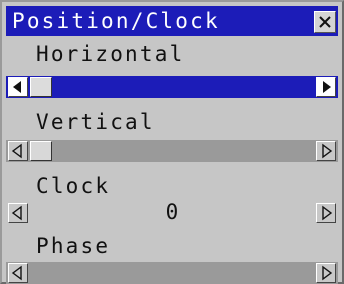  I want to click on horizontal-slider, so click(172, 87).